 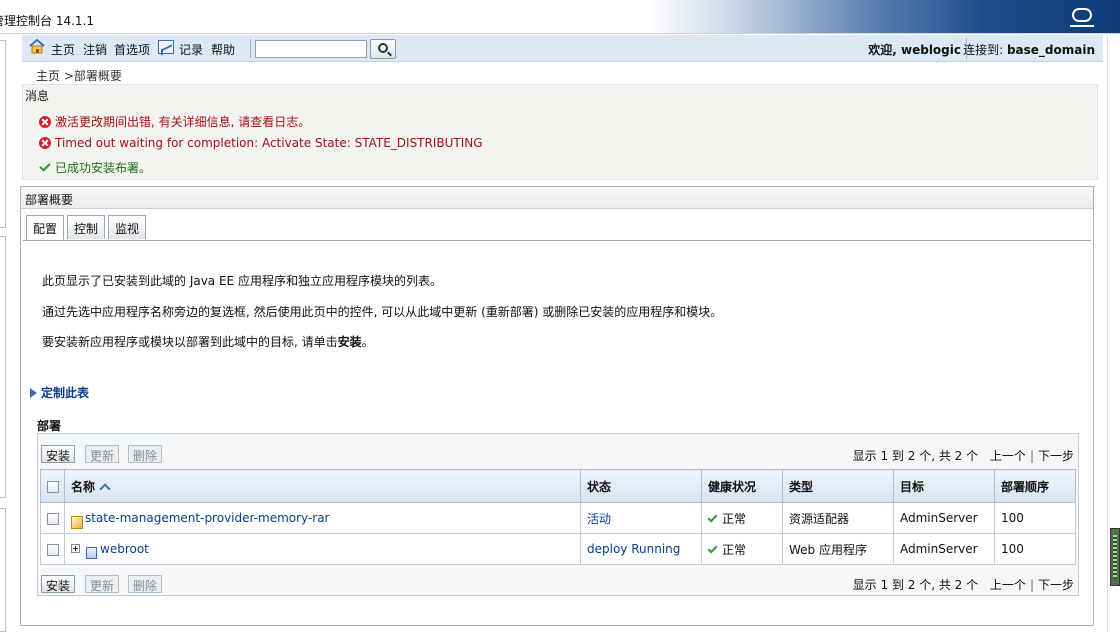 I want to click on health-column-header: 健康状况, so click(x=742, y=486).